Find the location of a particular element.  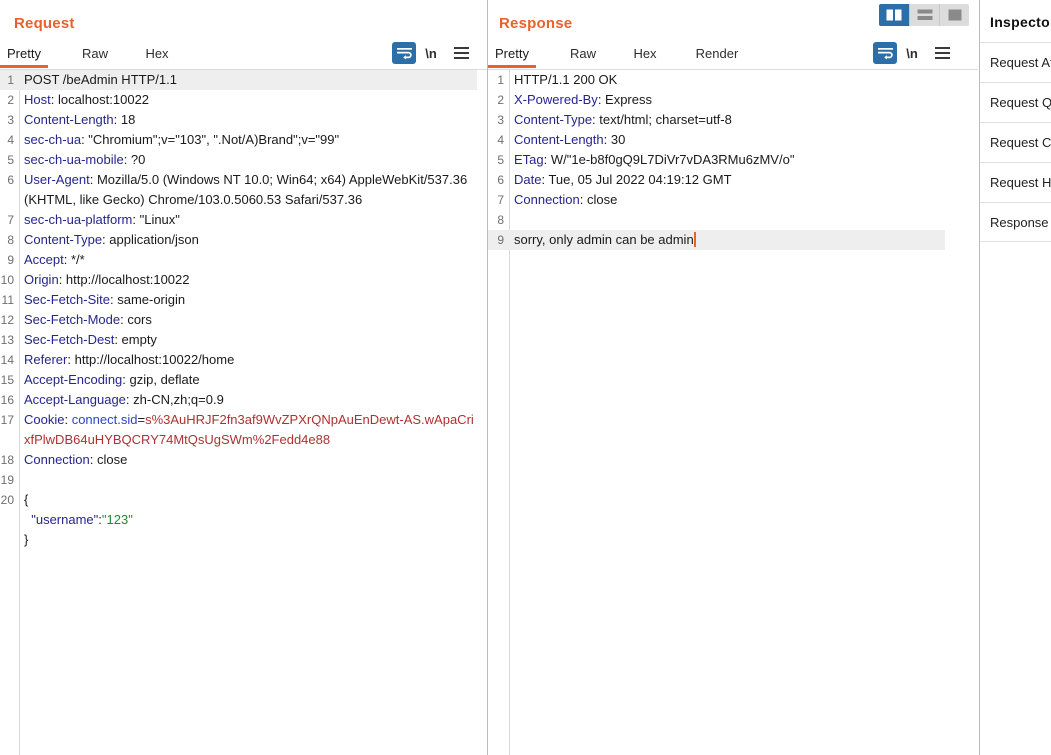

code-line: 14 Referer: http://localhost:10022/home is located at coordinates (243, 360).